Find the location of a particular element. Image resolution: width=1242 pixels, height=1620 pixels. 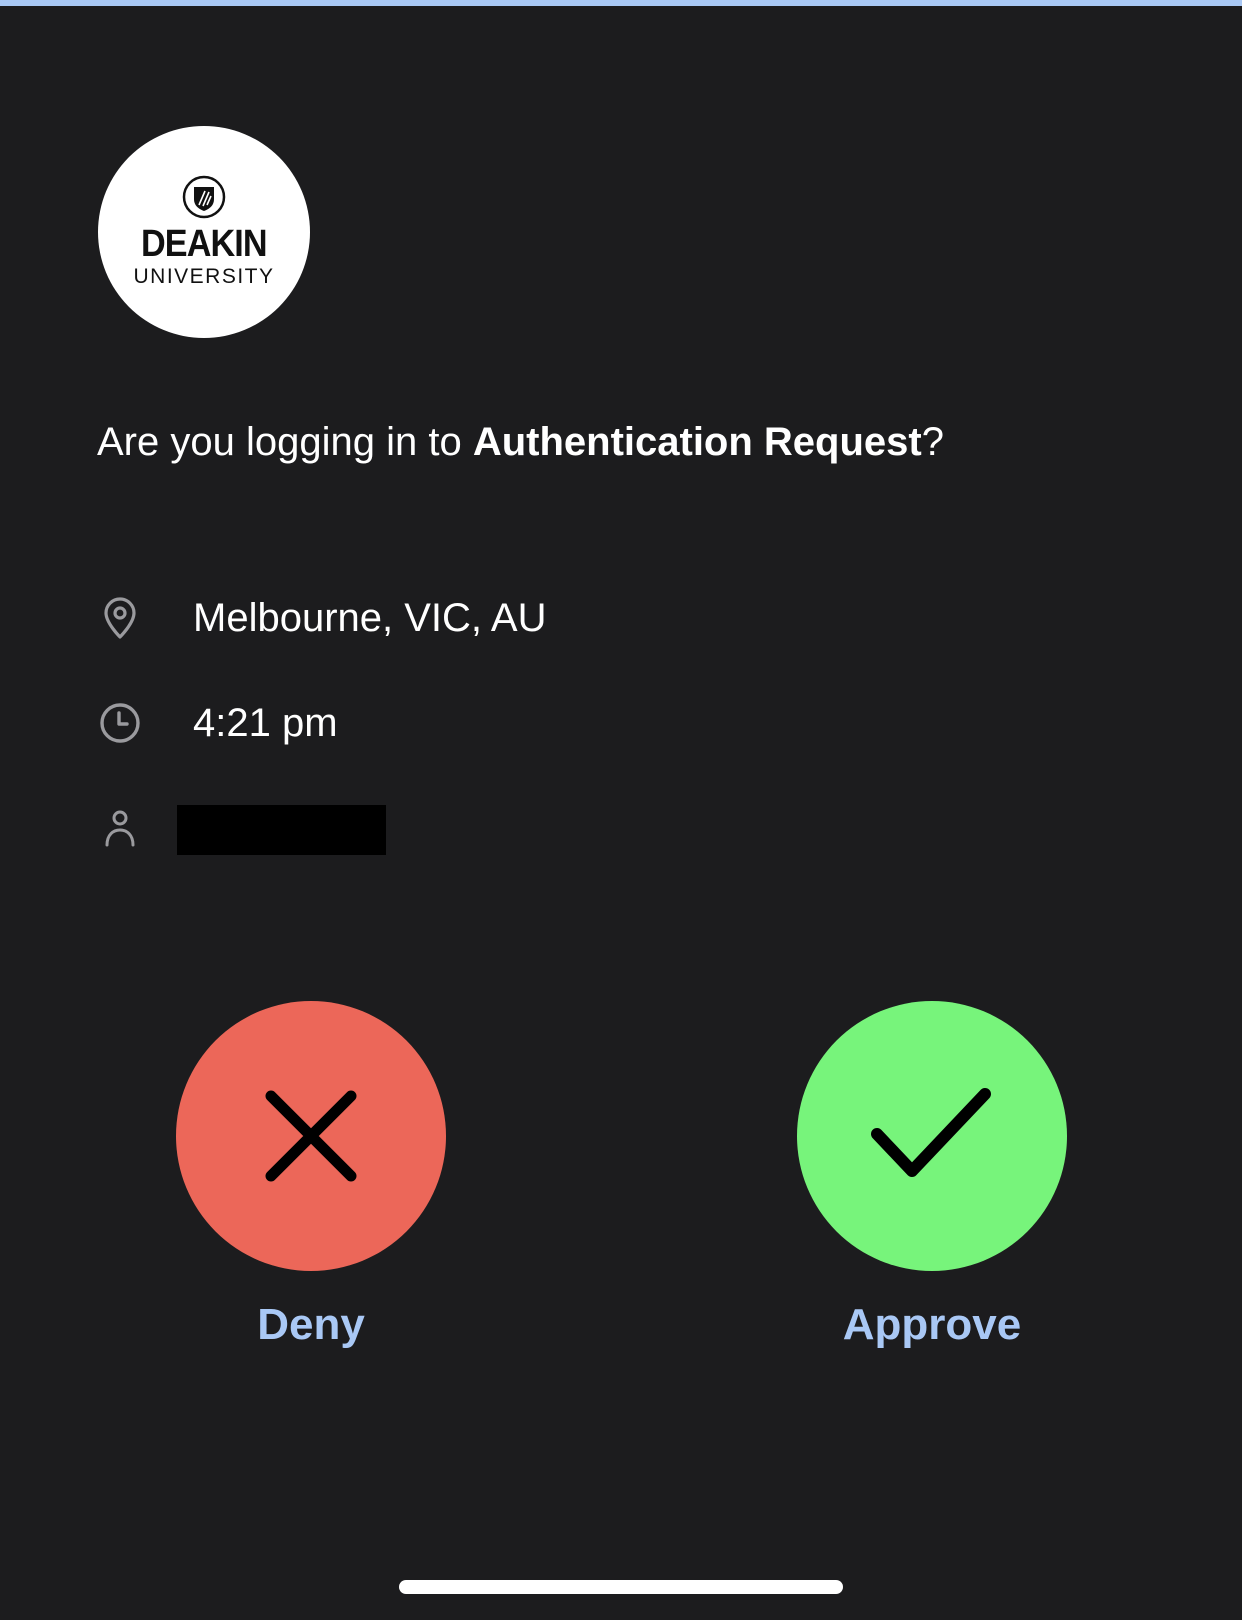

location-text: Melbourne, VIC, AU is located at coordinates (370, 617).